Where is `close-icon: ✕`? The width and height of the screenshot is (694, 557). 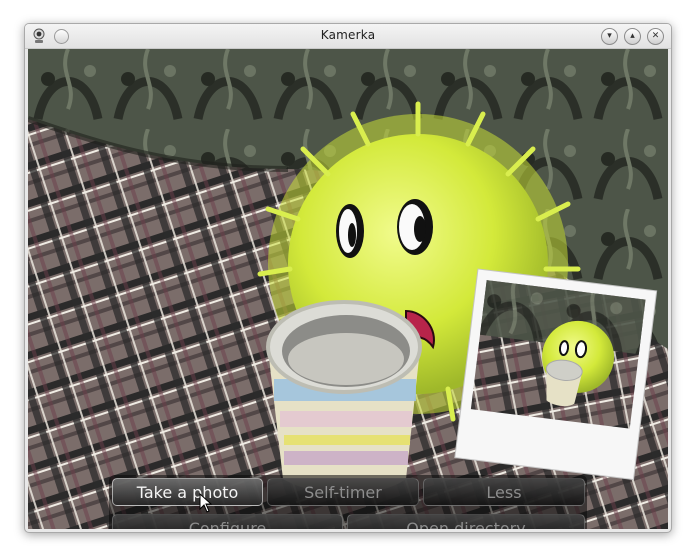 close-icon: ✕ is located at coordinates (655, 36).